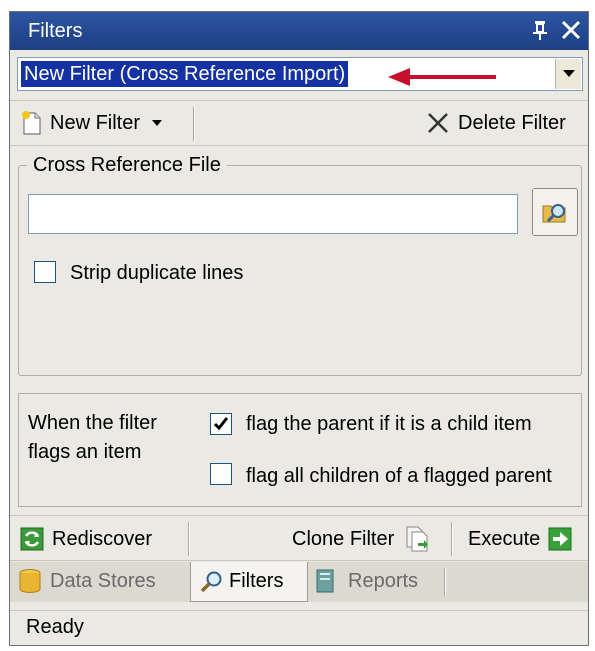  I want to click on delete-x-icon, so click(438, 123).